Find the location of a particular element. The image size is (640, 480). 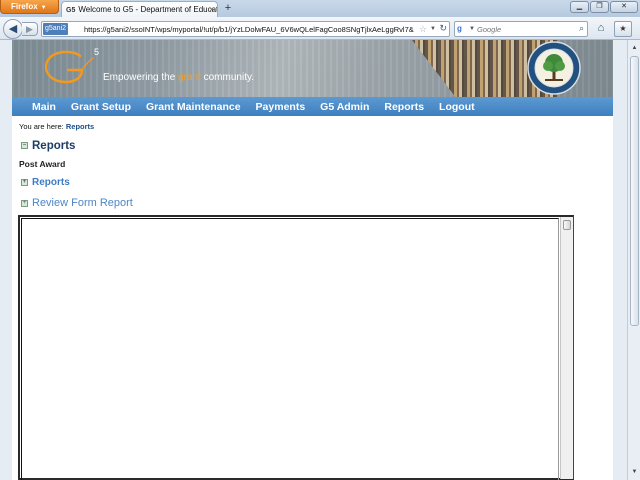

header-banner: 5 Empowering the grant community. is located at coordinates (312, 68).